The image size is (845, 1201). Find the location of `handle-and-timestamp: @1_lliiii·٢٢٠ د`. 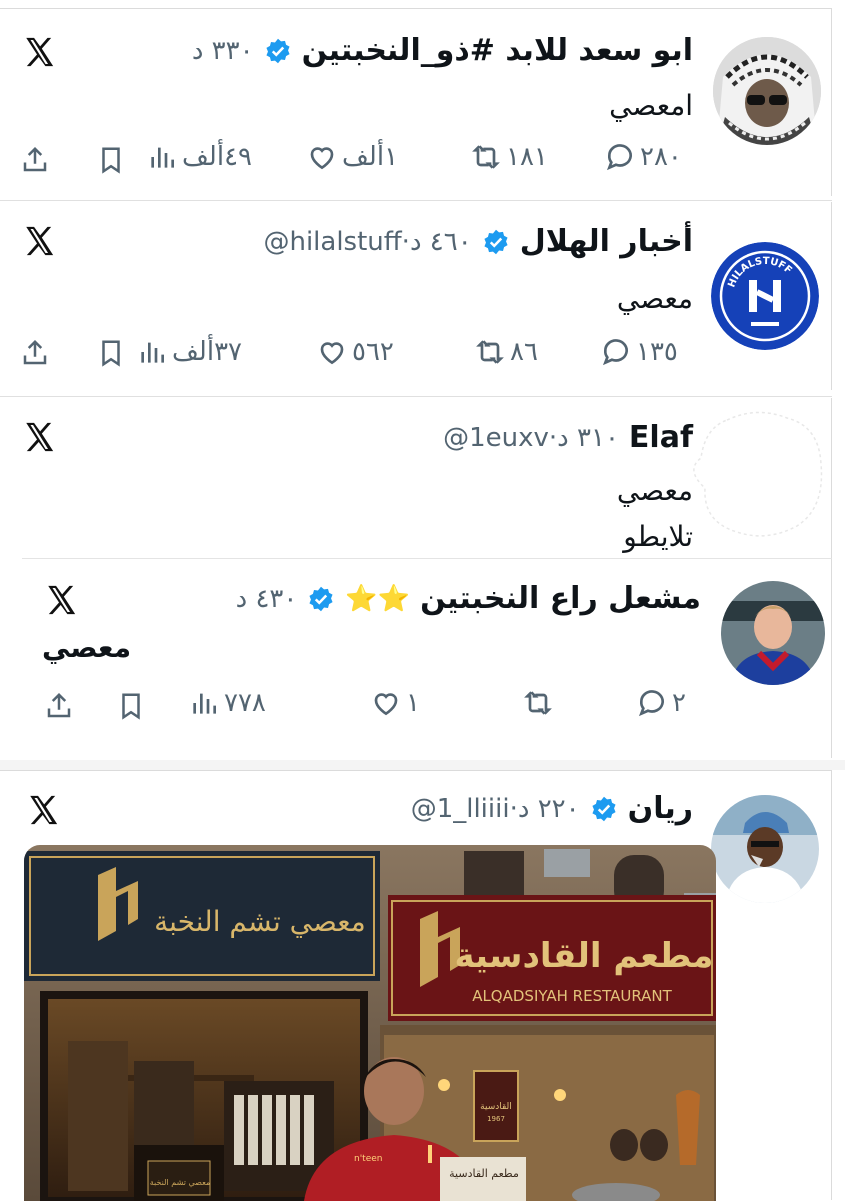

handle-and-timestamp: @1_lliiii·٢٢٠ د is located at coordinates (495, 808).